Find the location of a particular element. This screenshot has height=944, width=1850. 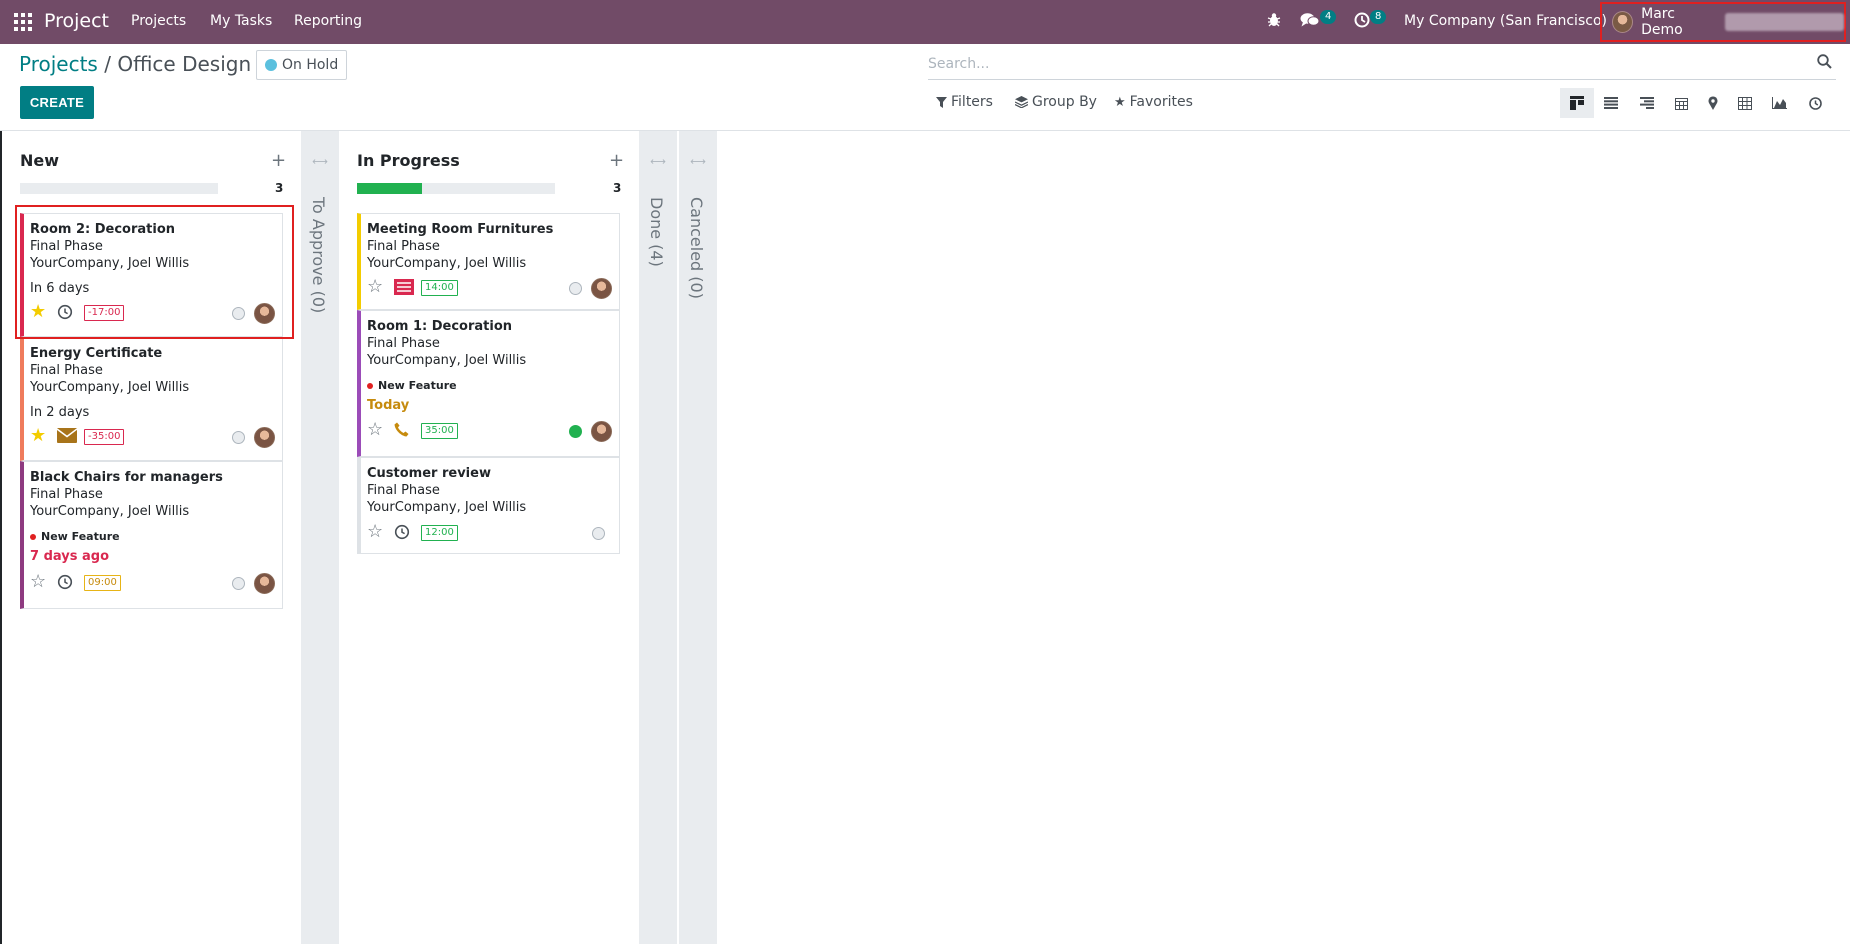

user-avatar is located at coordinates (1623, 22).